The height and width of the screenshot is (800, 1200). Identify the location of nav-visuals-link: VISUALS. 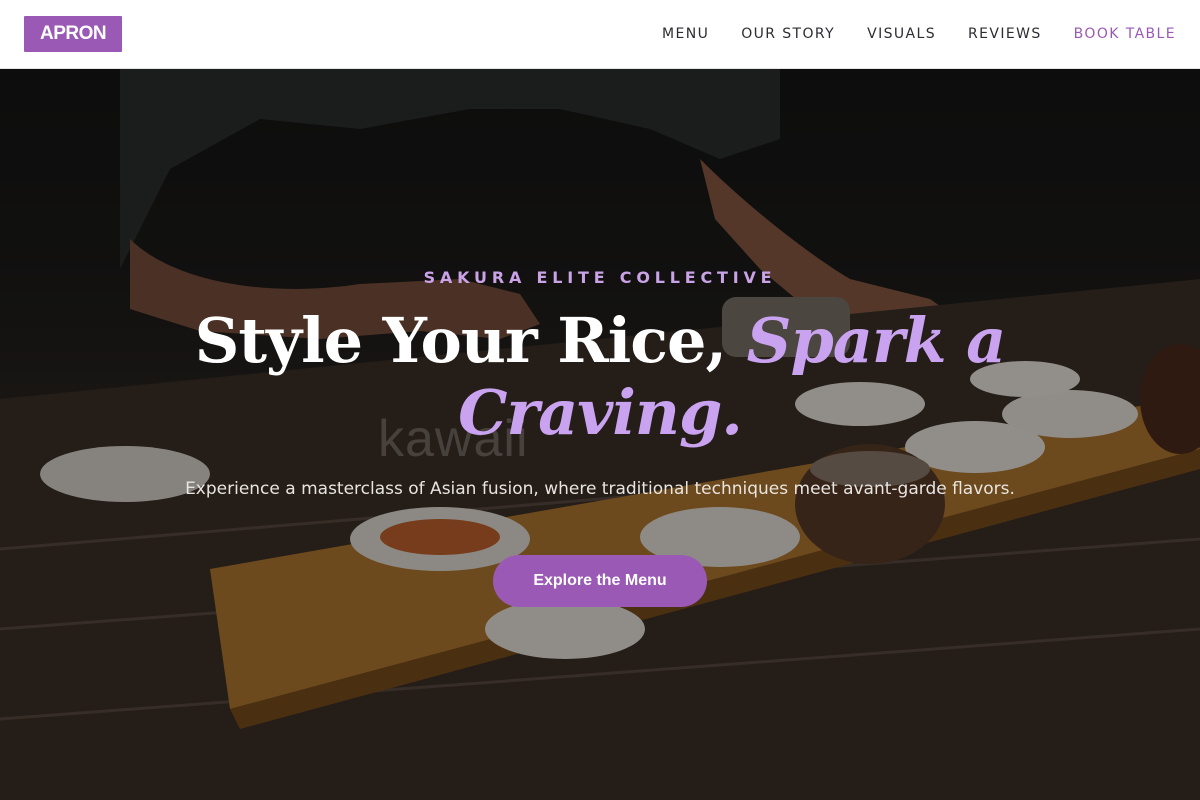
(901, 34).